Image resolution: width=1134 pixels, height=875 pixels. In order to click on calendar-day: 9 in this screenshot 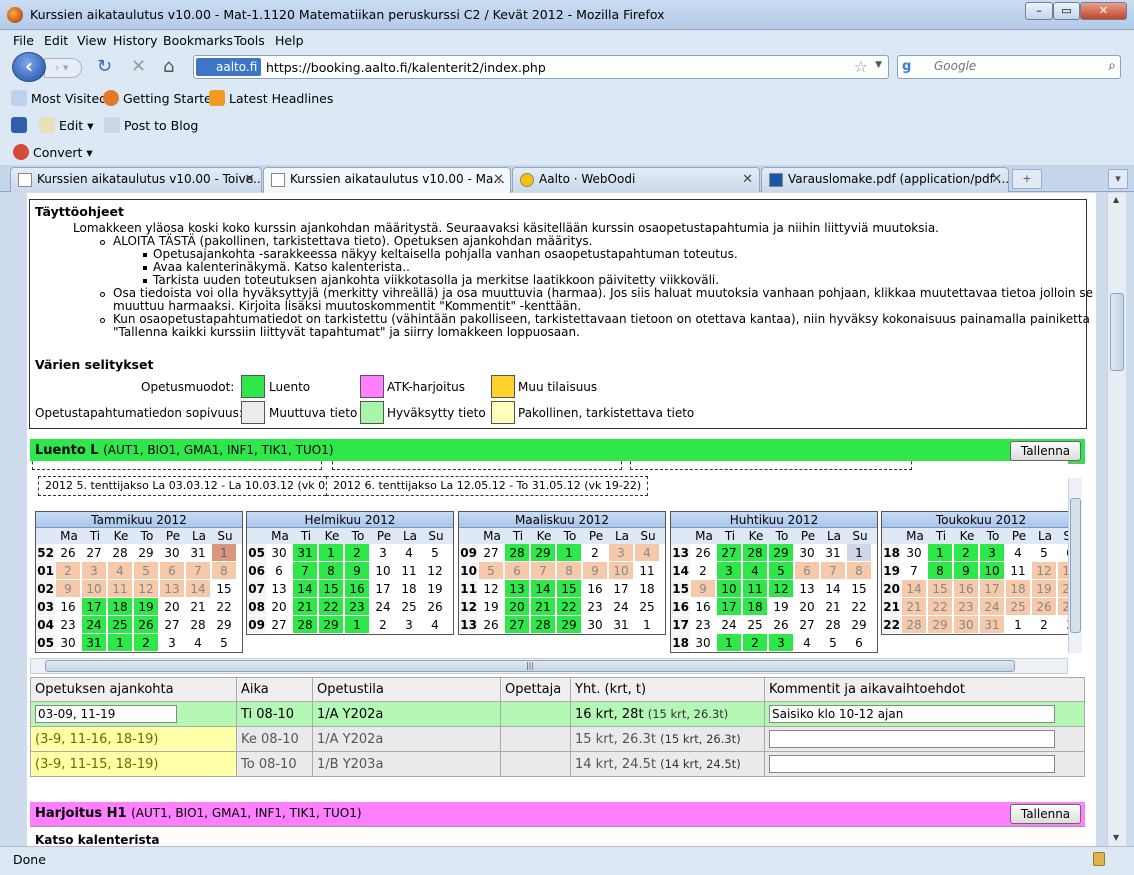, I will do `click(68, 589)`.